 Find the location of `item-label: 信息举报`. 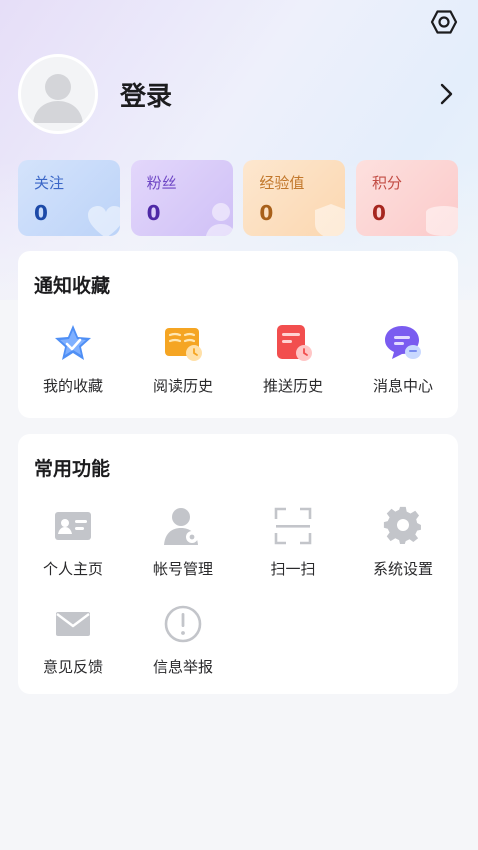

item-label: 信息举报 is located at coordinates (182, 667).